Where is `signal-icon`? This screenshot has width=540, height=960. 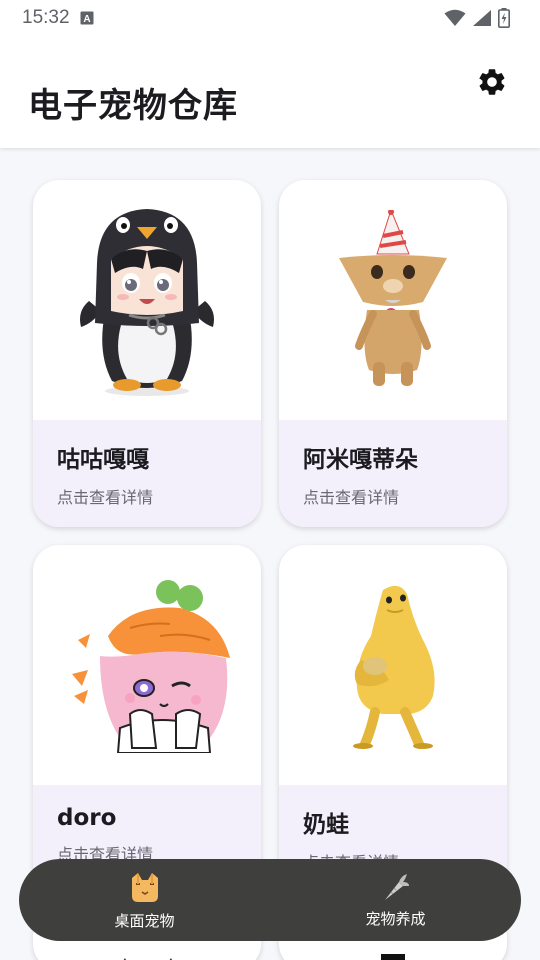
signal-icon is located at coordinates (482, 18).